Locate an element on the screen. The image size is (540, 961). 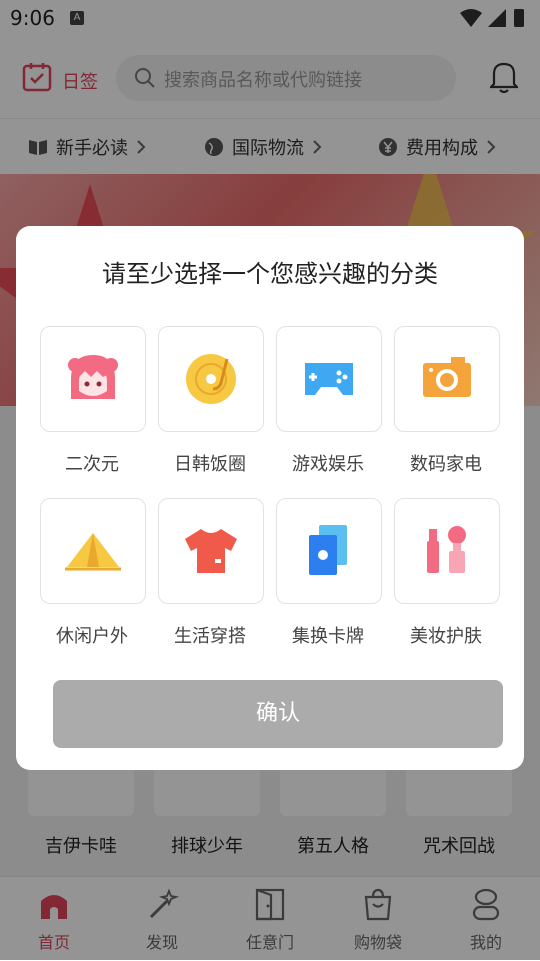
category-tile-anime is located at coordinates (93, 379).